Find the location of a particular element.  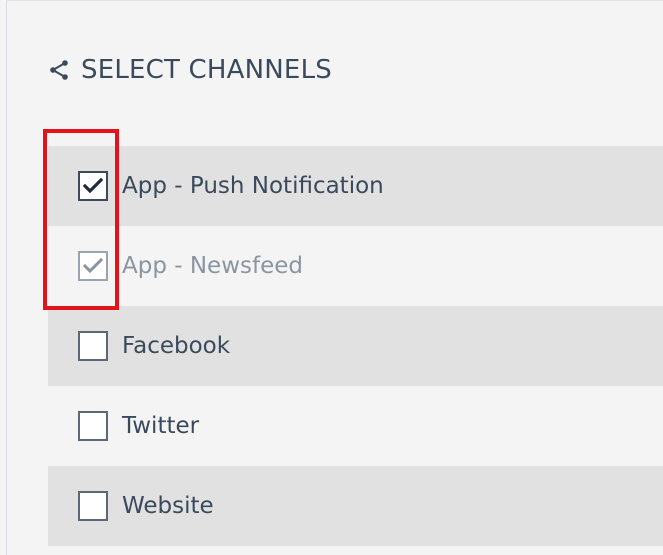

checkbox-app-push-notification is located at coordinates (93, 186).